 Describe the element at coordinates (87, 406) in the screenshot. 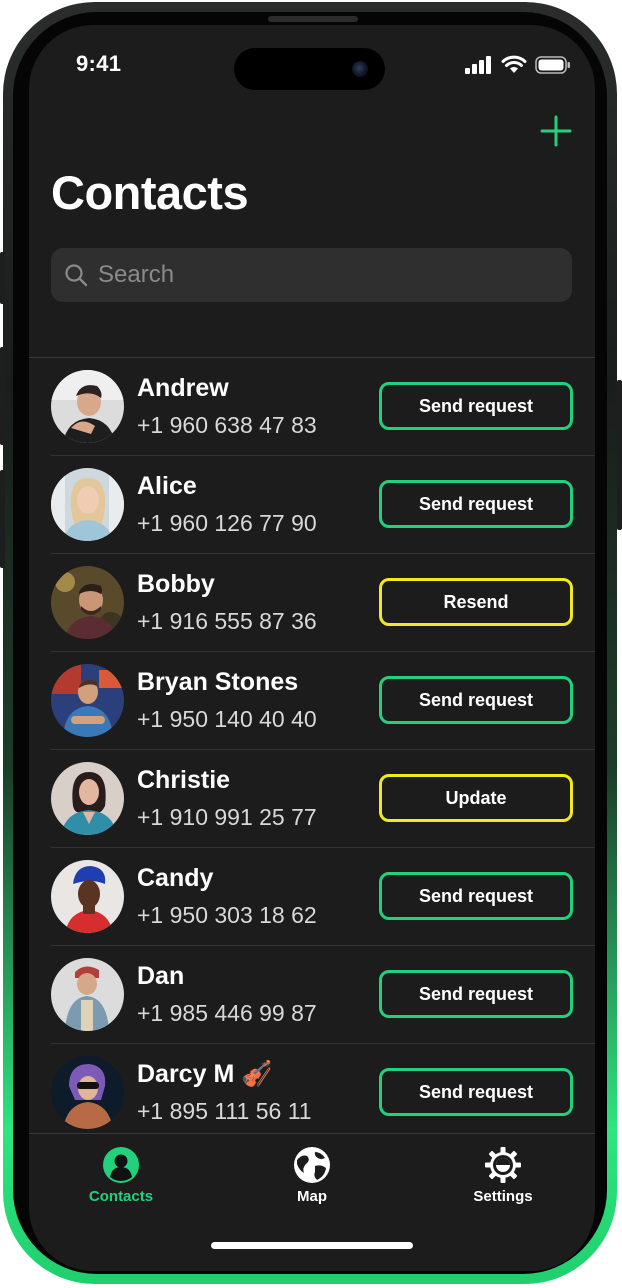

I see `avatar-andrew` at that location.